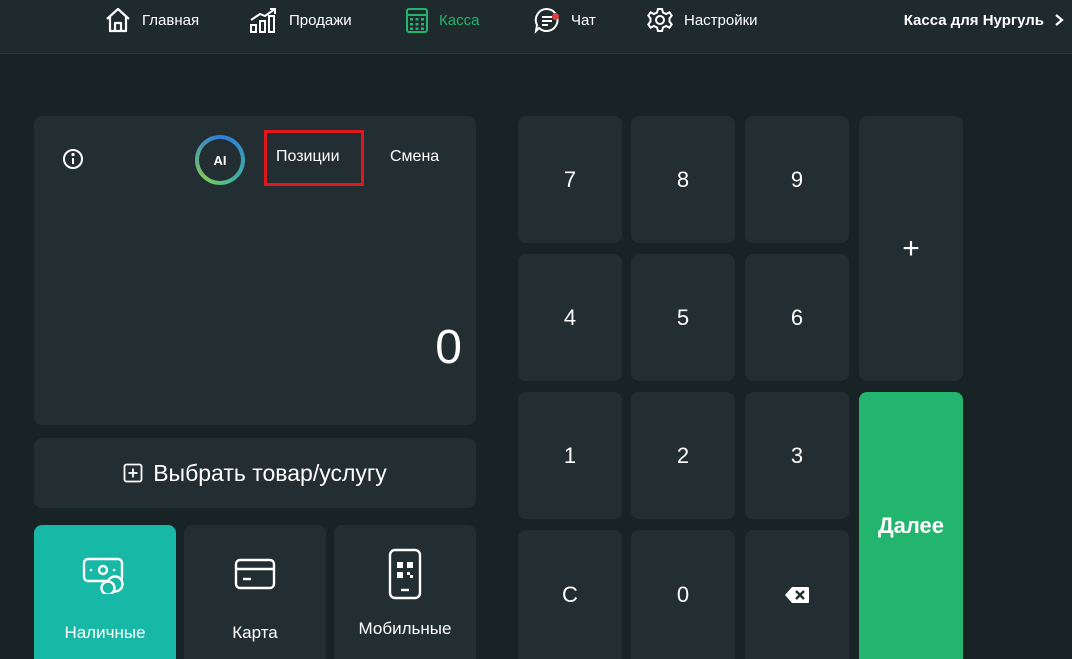 This screenshot has height=659, width=1072. I want to click on payment-card-button: Карта, so click(255, 592).